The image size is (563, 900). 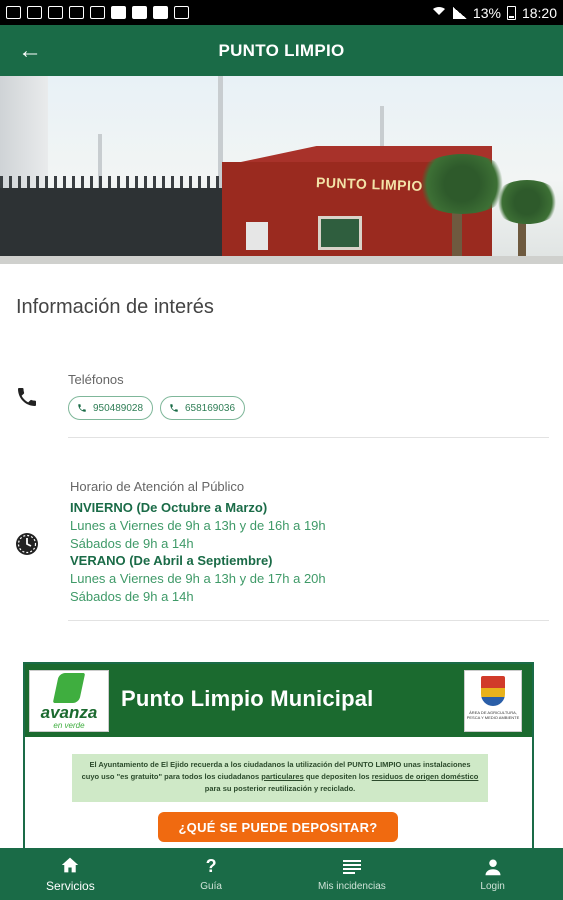 I want to click on home-icon, so click(x=70, y=865).